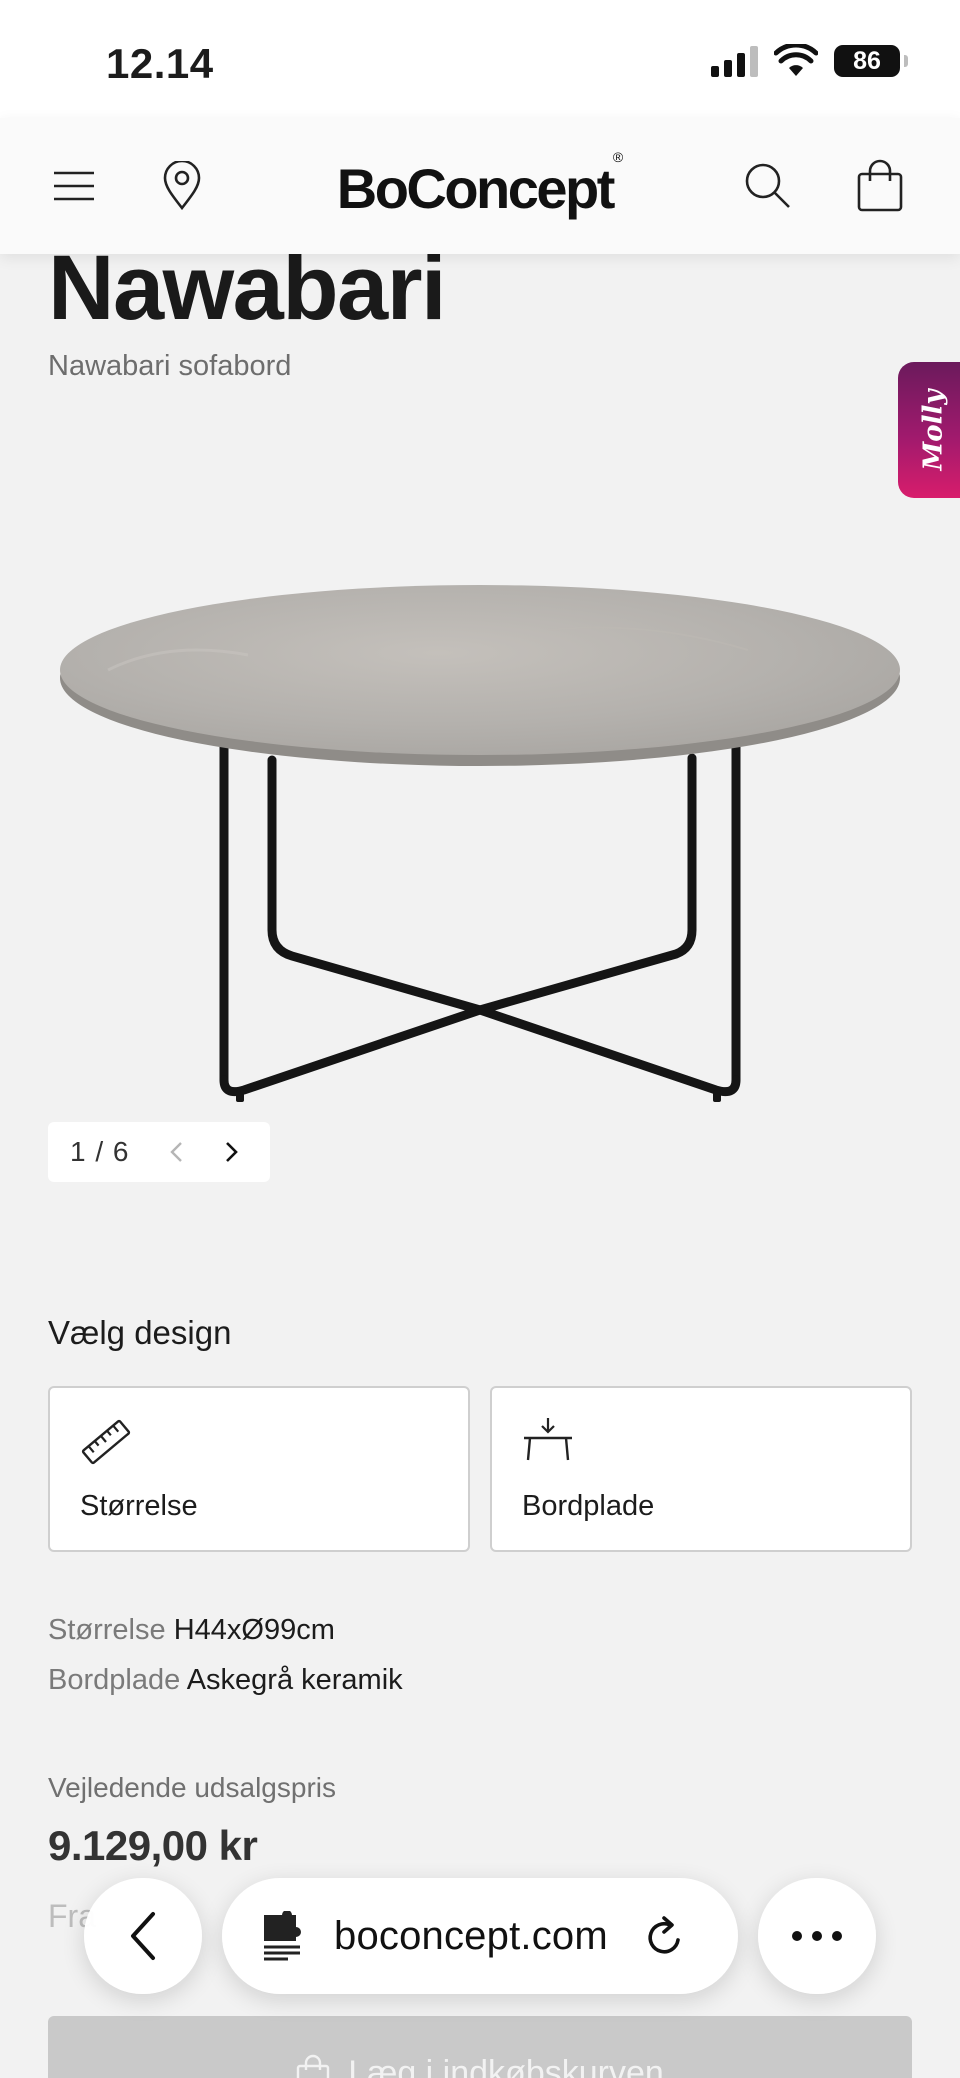 The height and width of the screenshot is (2078, 960). I want to click on browser-address-bar: boconcept.com, so click(480, 1936).